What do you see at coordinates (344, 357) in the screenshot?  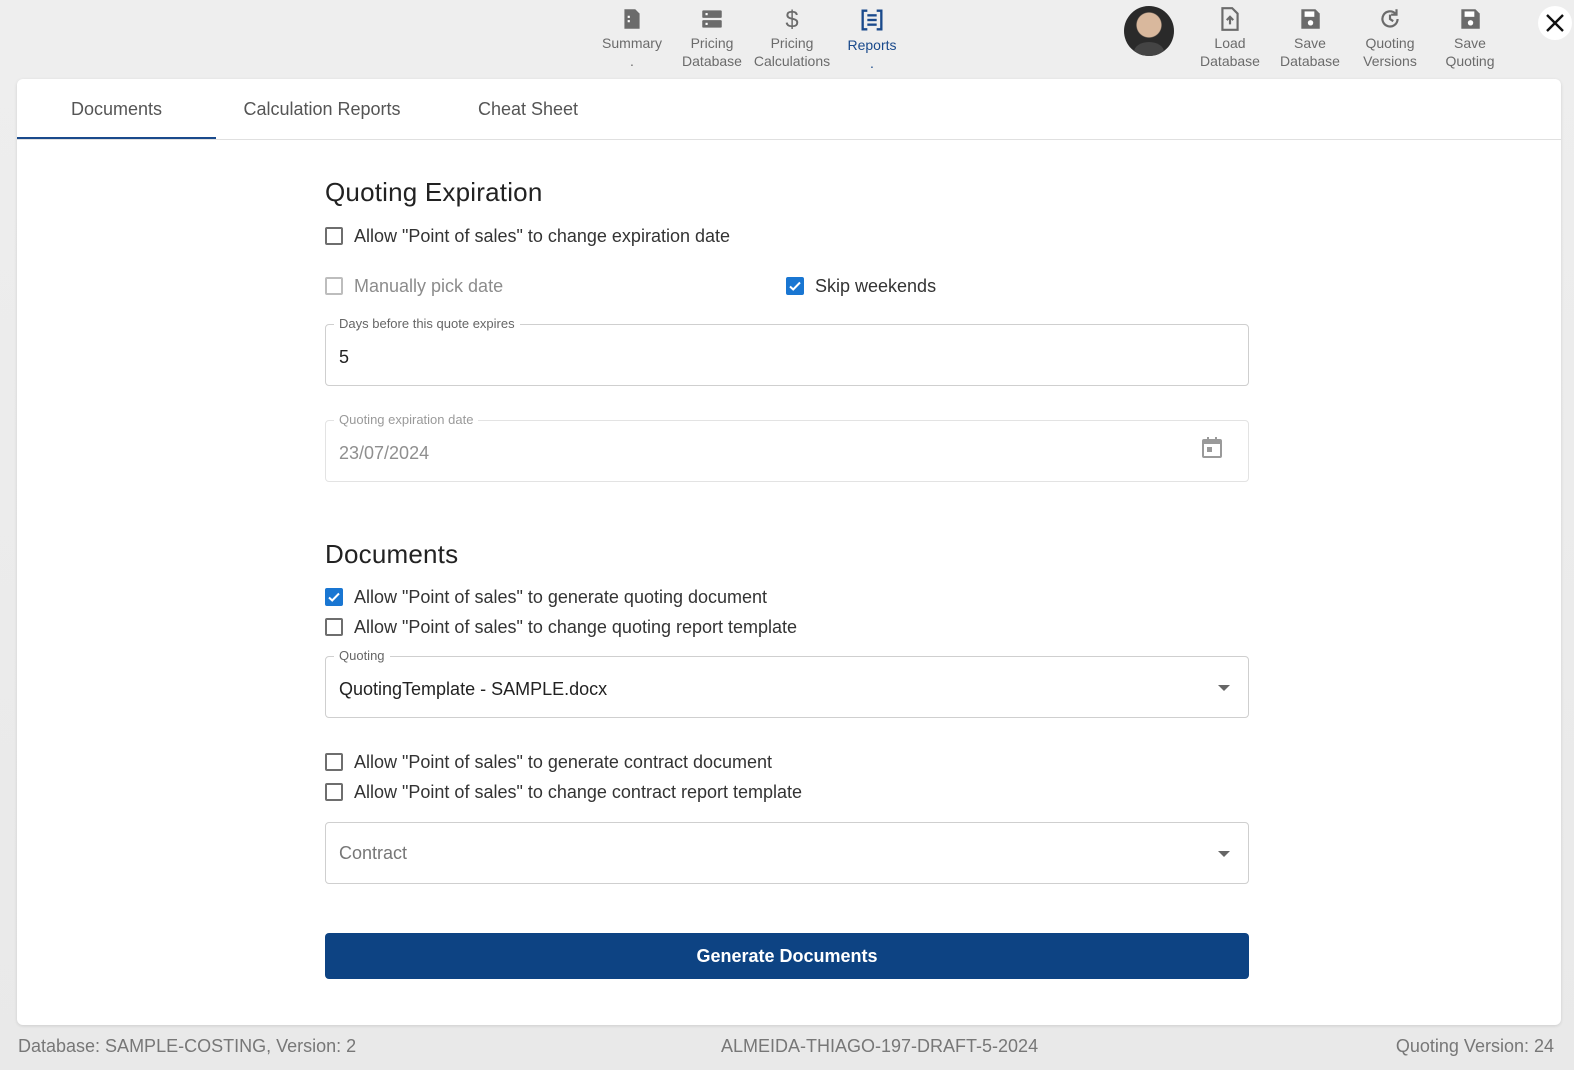 I see `days-before-expire-value: 5` at bounding box center [344, 357].